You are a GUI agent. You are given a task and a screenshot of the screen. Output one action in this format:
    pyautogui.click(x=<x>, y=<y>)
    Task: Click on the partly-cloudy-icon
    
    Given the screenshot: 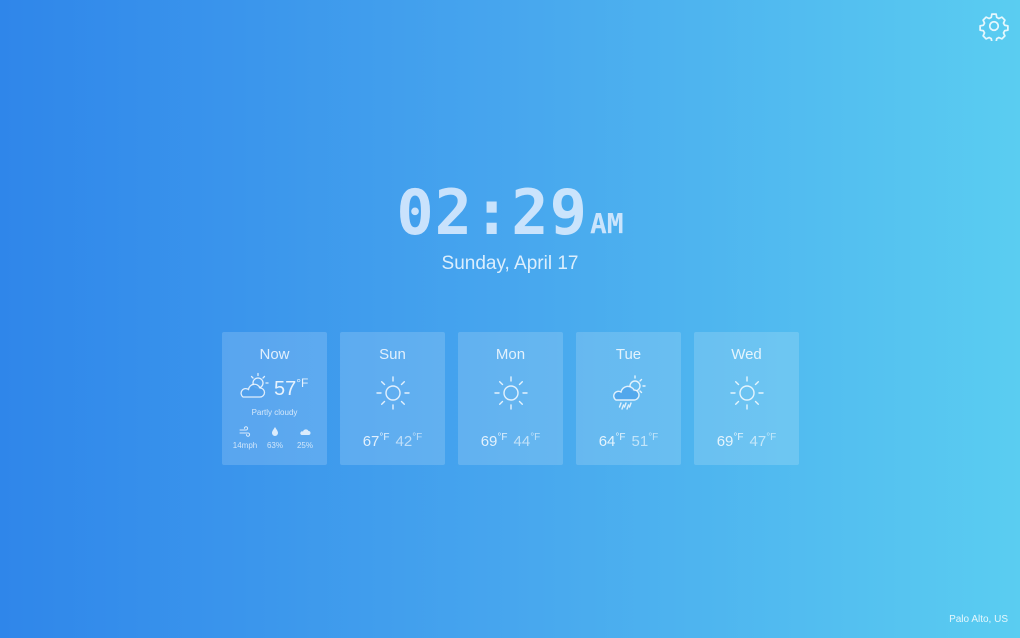 What is the action you would take?
    pyautogui.click(x=254, y=387)
    